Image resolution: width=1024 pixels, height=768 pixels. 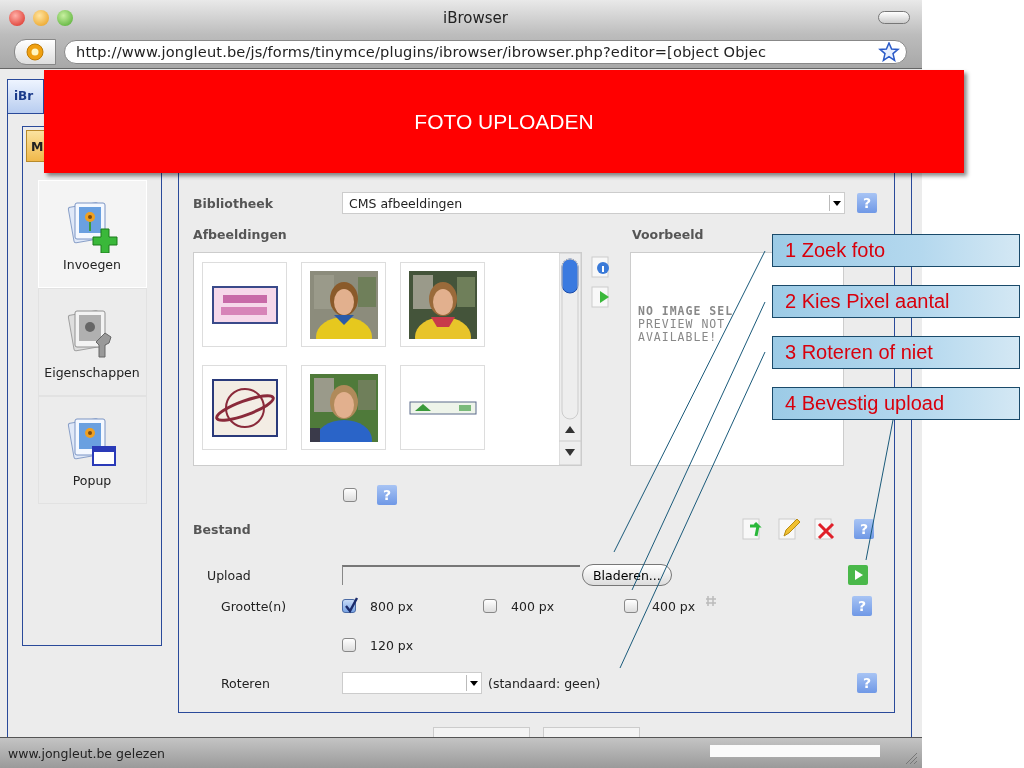 What do you see at coordinates (593, 203) in the screenshot?
I see `library-dropdown: CMS afbeeldingen` at bounding box center [593, 203].